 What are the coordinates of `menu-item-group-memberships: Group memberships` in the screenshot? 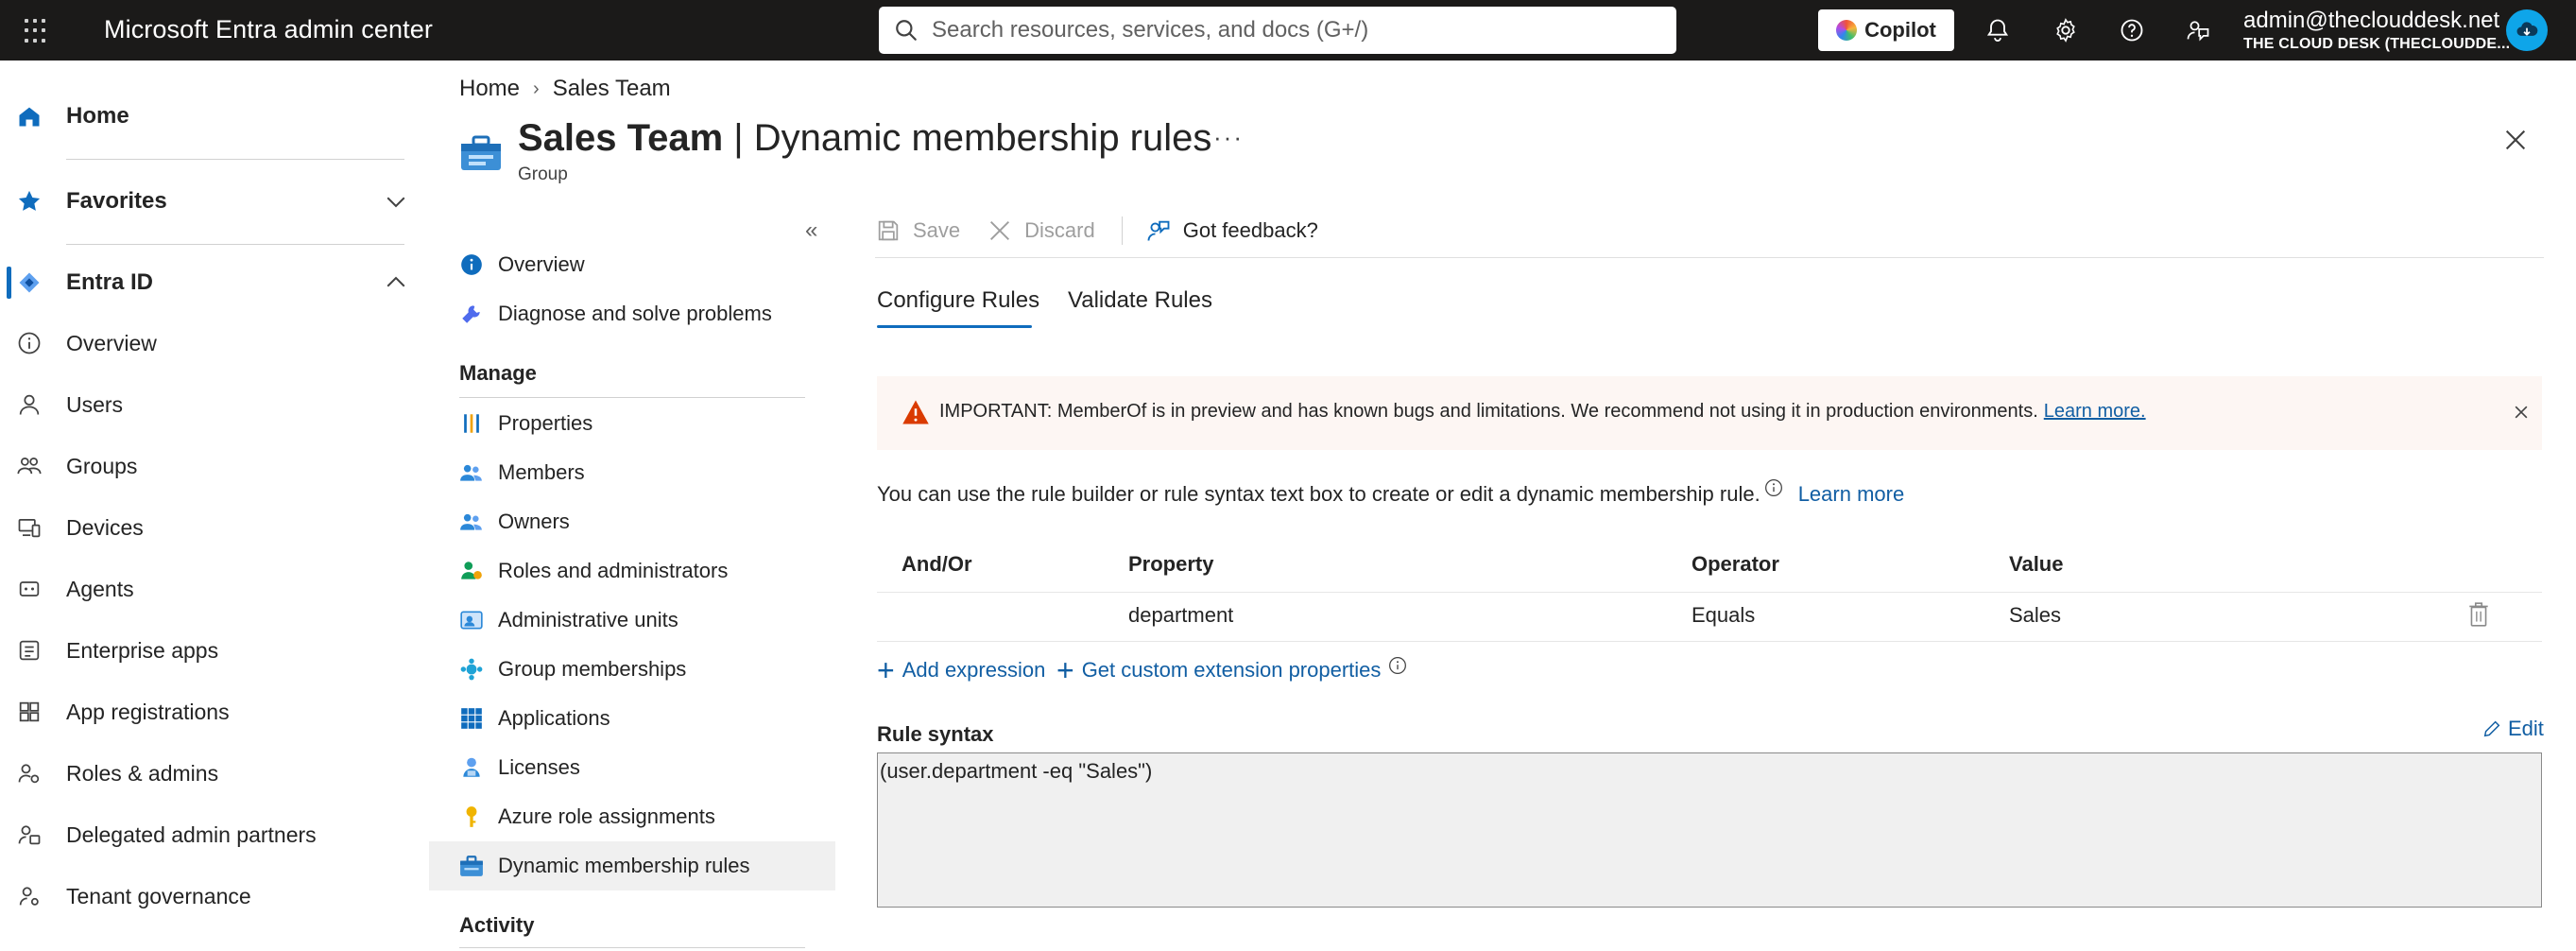 It's located at (647, 670).